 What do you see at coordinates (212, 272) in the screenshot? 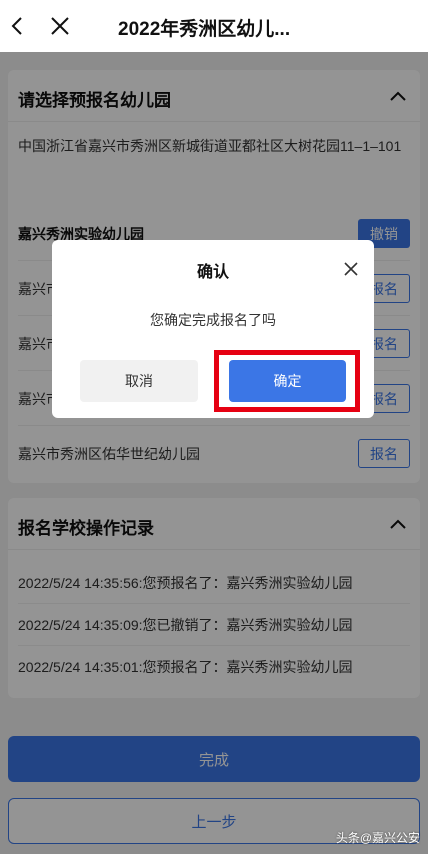
I see `dialog-title: 确认` at bounding box center [212, 272].